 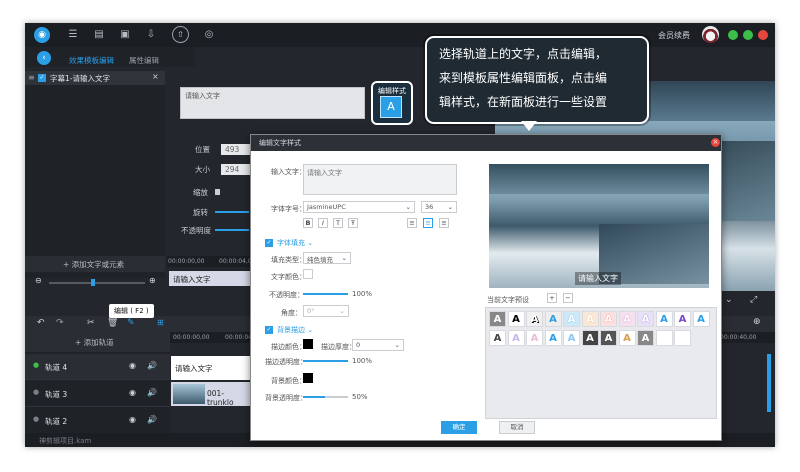 I want to click on align-left-icon: ≡, so click(x=412, y=223).